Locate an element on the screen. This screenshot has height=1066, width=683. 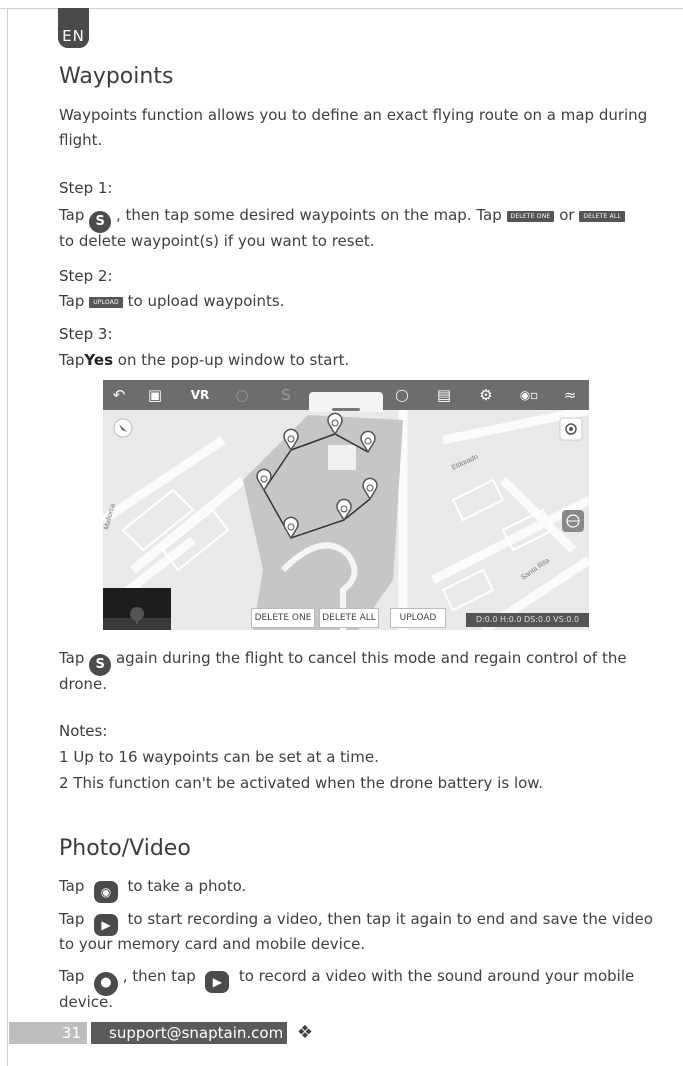
photo-line: Tap ◉ to take a photo. is located at coordinates (152, 888).